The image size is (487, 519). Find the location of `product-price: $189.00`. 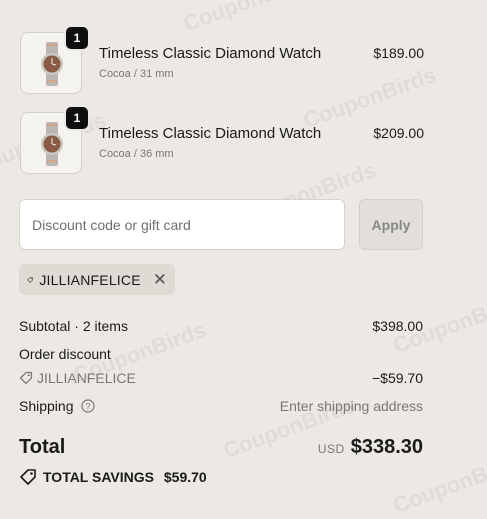

product-price: $189.00 is located at coordinates (398, 53).